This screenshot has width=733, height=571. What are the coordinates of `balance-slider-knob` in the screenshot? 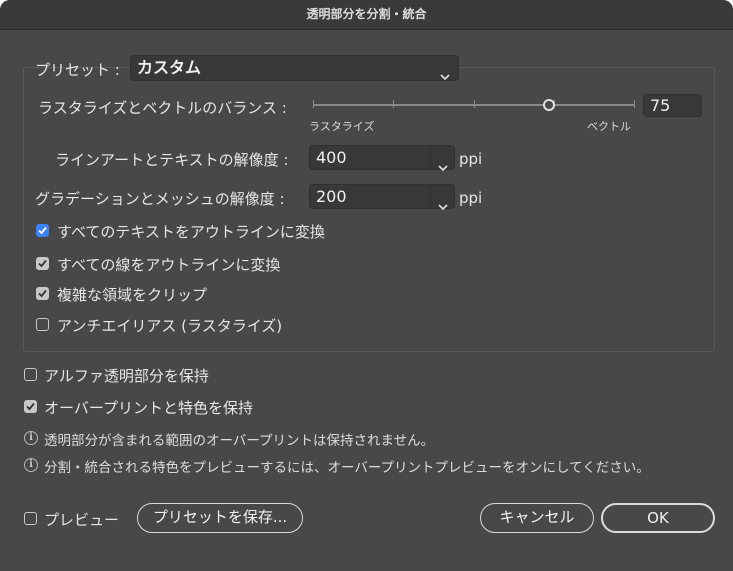 It's located at (549, 105).